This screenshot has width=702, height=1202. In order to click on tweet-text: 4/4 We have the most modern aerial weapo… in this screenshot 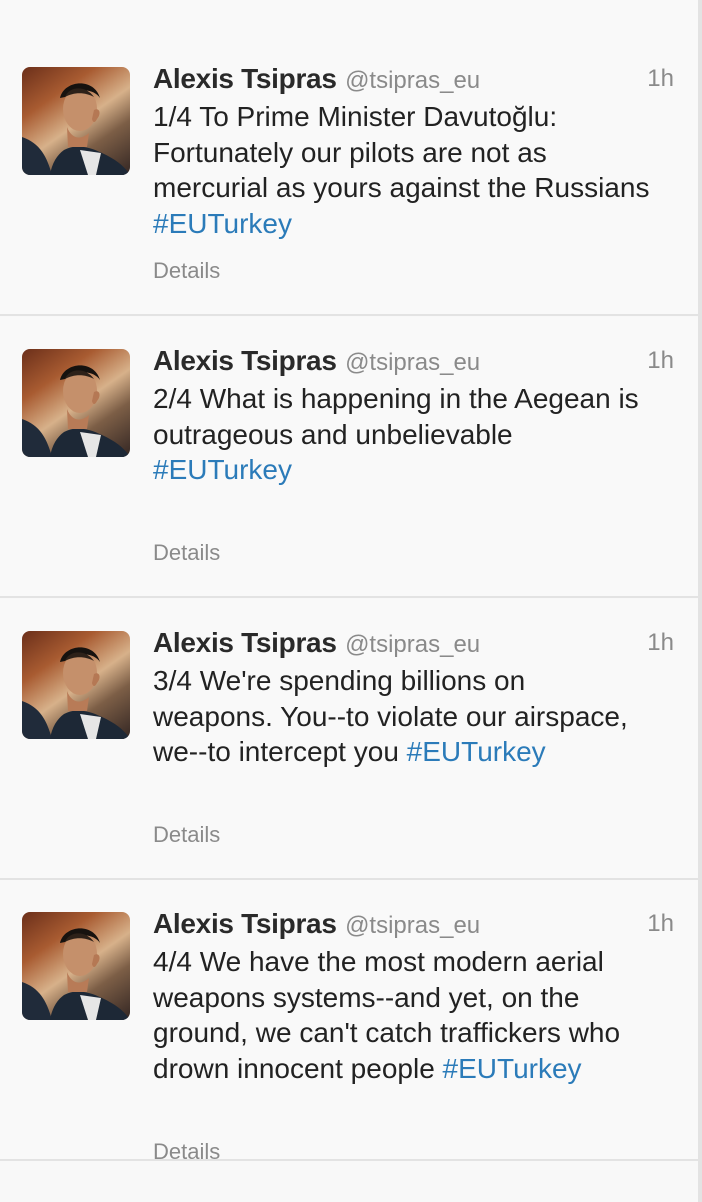, I will do `click(418, 1015)`.